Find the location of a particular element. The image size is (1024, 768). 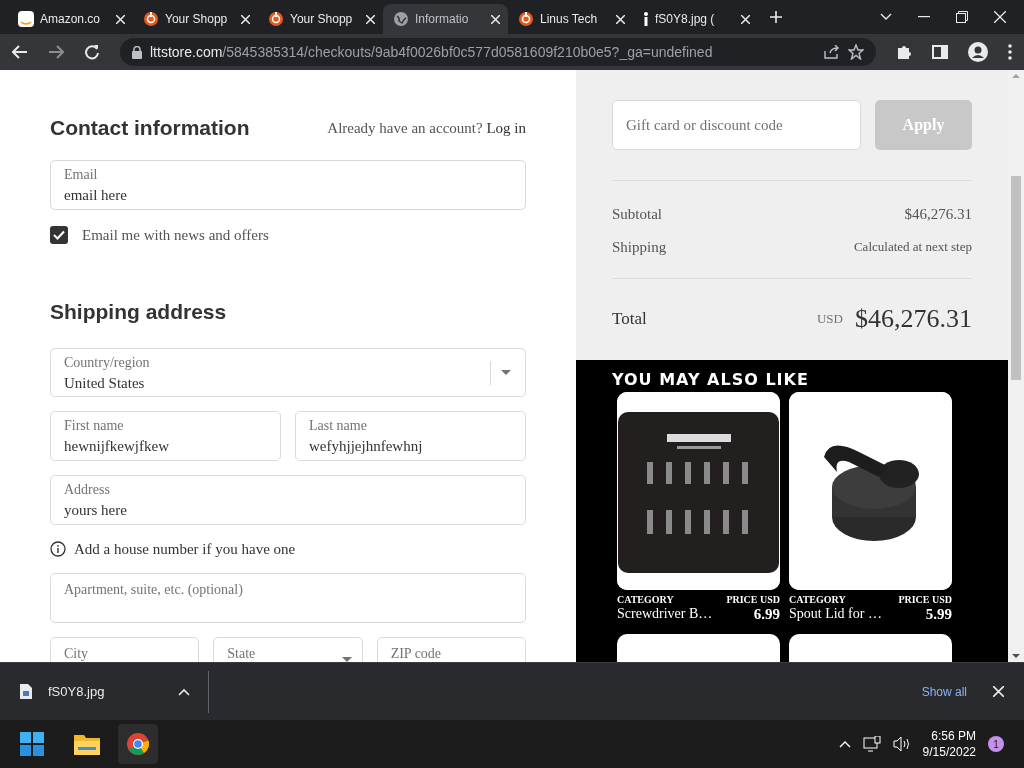

first-name-field: First name hewnijfkewjfkew is located at coordinates (165, 435).